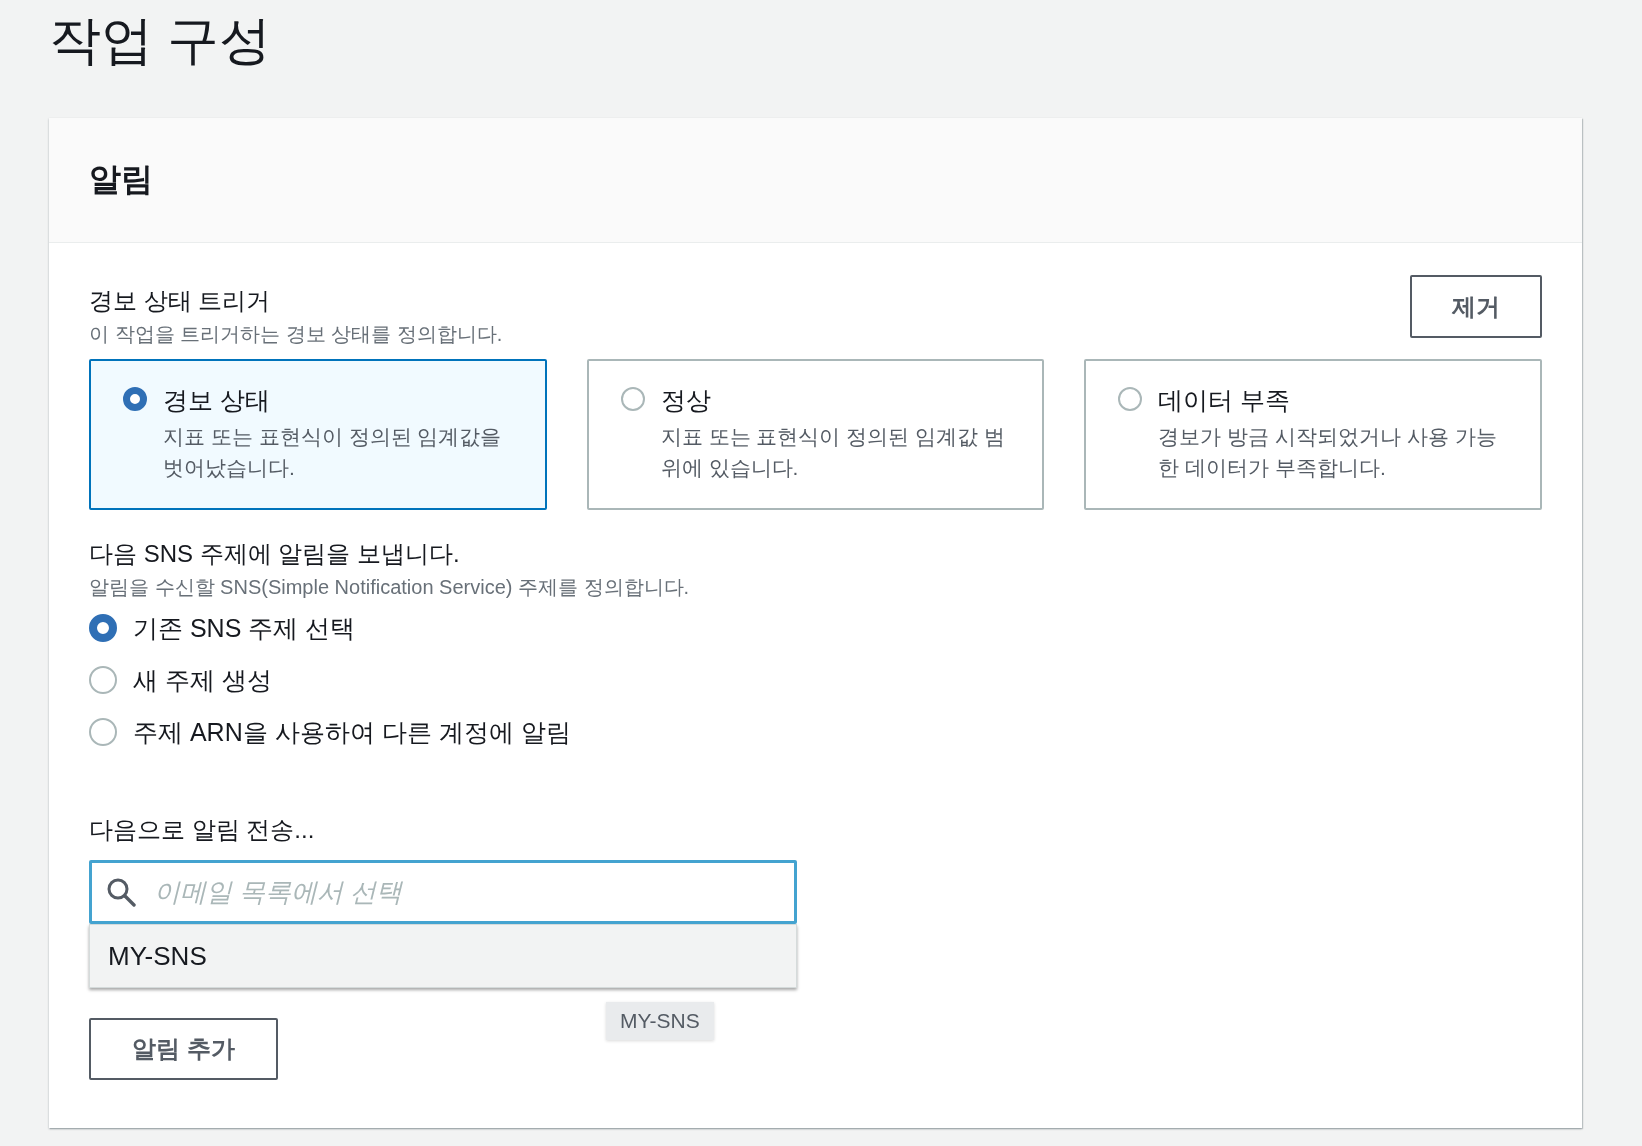 This screenshot has height=1146, width=1642. I want to click on page-title: 작업 구성, so click(161, 40).